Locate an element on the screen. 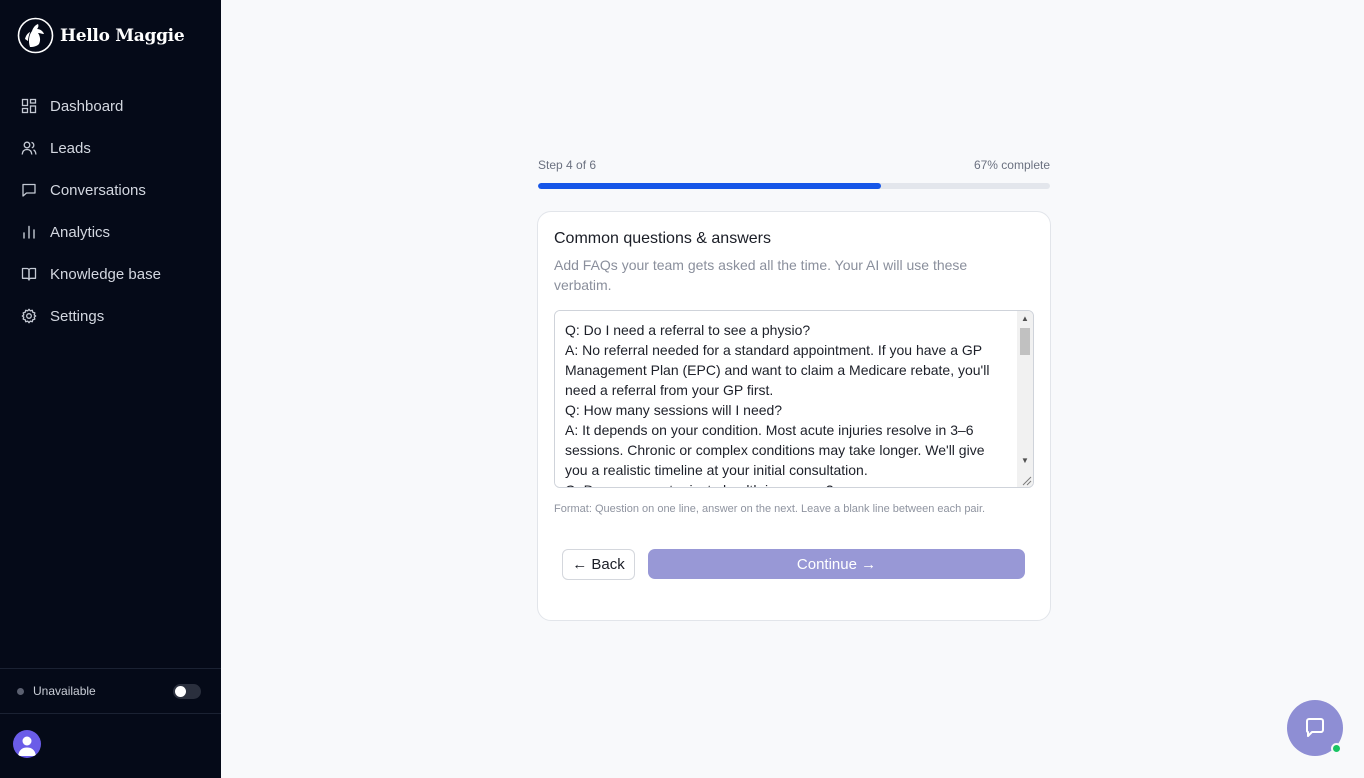 This screenshot has height=778, width=1364. availability-row: Unavailable is located at coordinates (109, 691).